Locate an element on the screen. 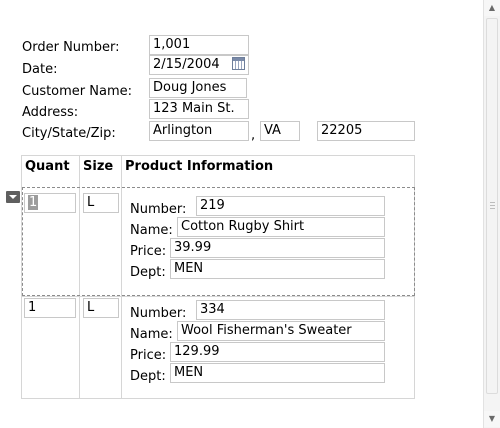 This screenshot has height=428, width=500. dropdown-menu-icon is located at coordinates (13, 197).